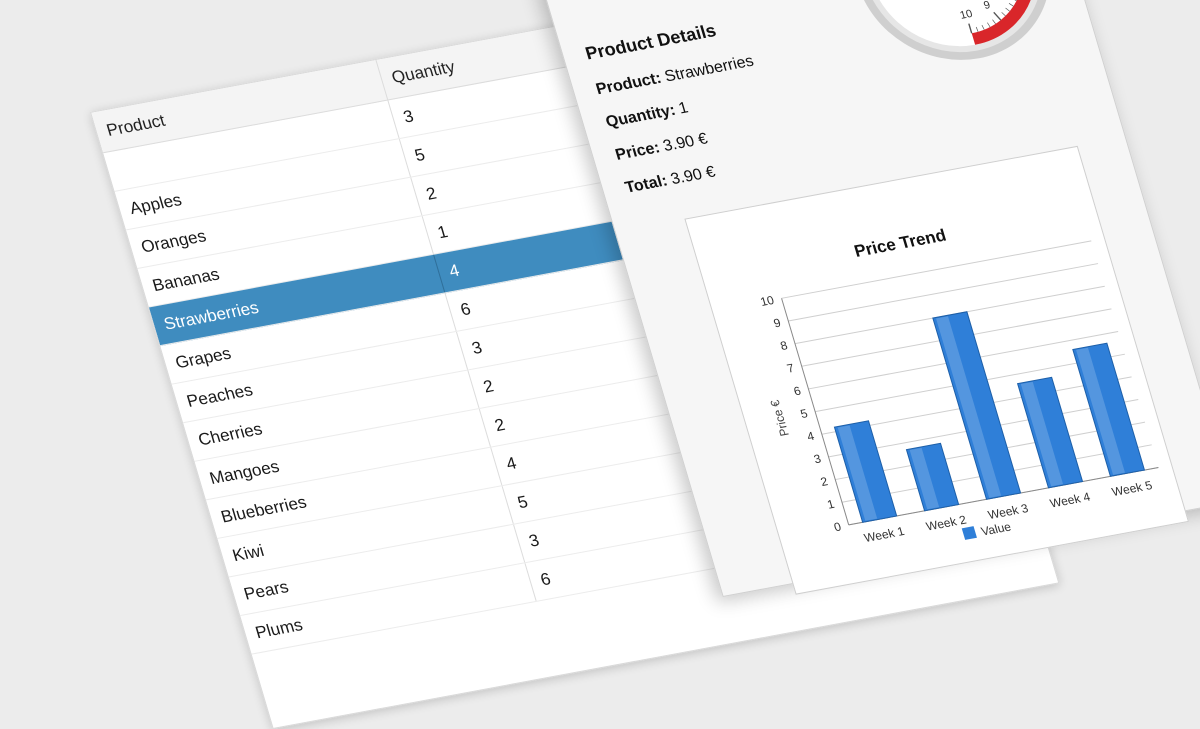 This screenshot has height=729, width=1200. I want to click on chart-title: Price Trend, so click(900, 243).